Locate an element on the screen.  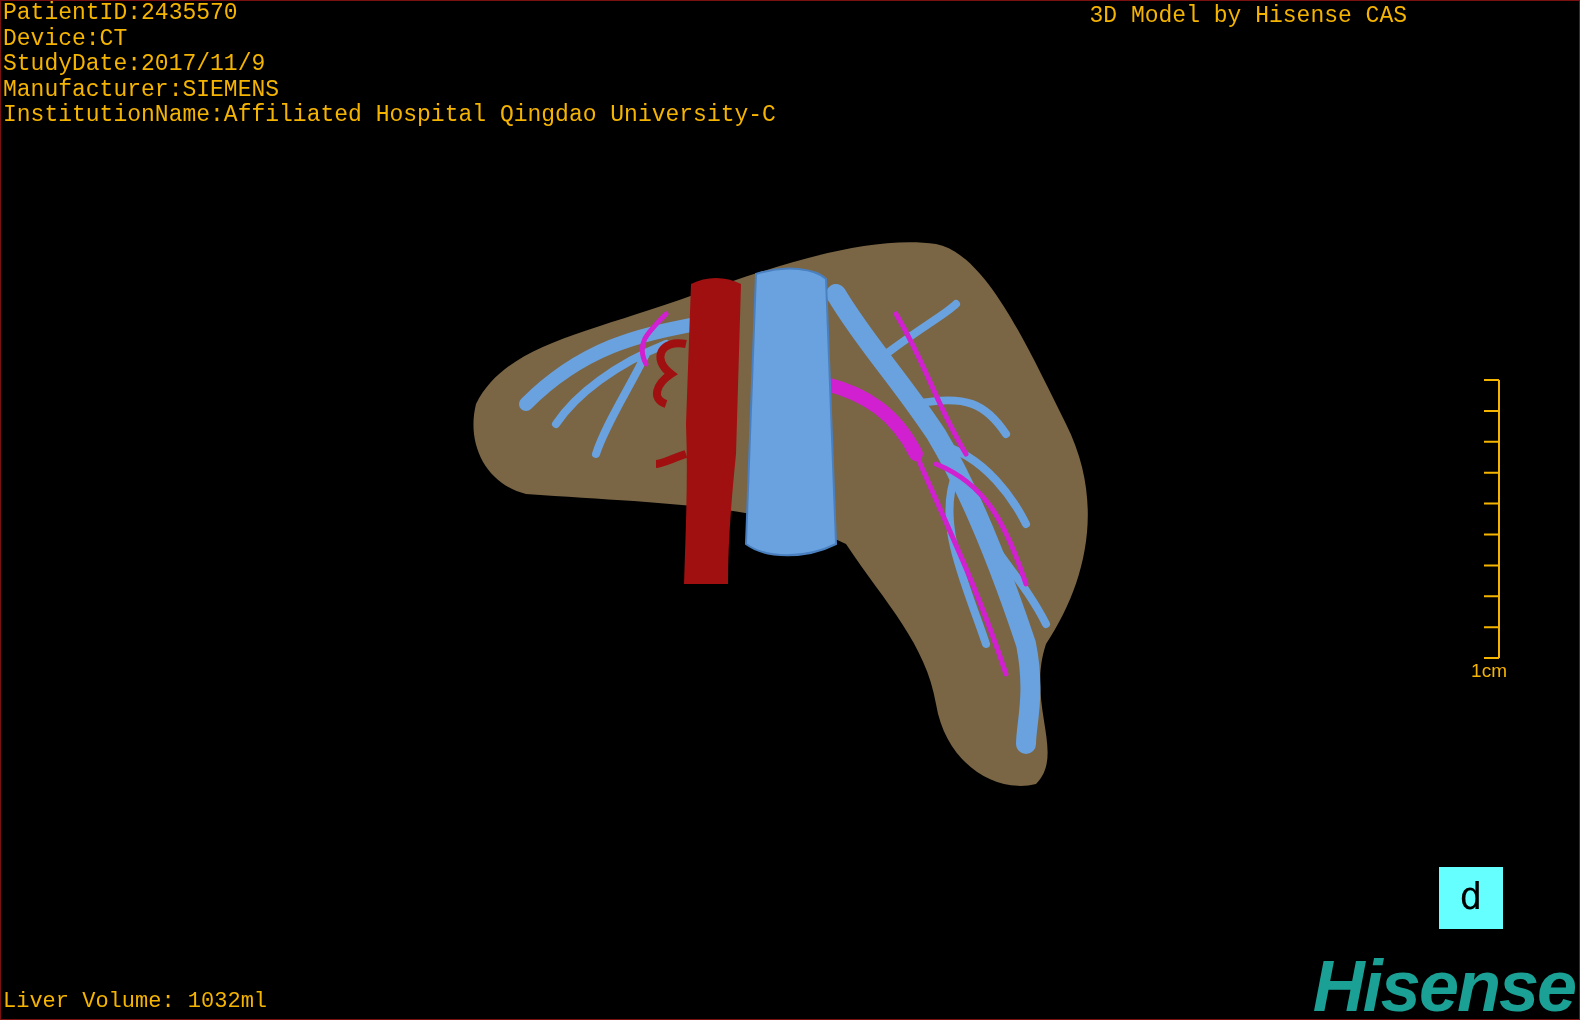
metadata-text: Manufacturer:SIEMENS is located at coordinates (142, 90).